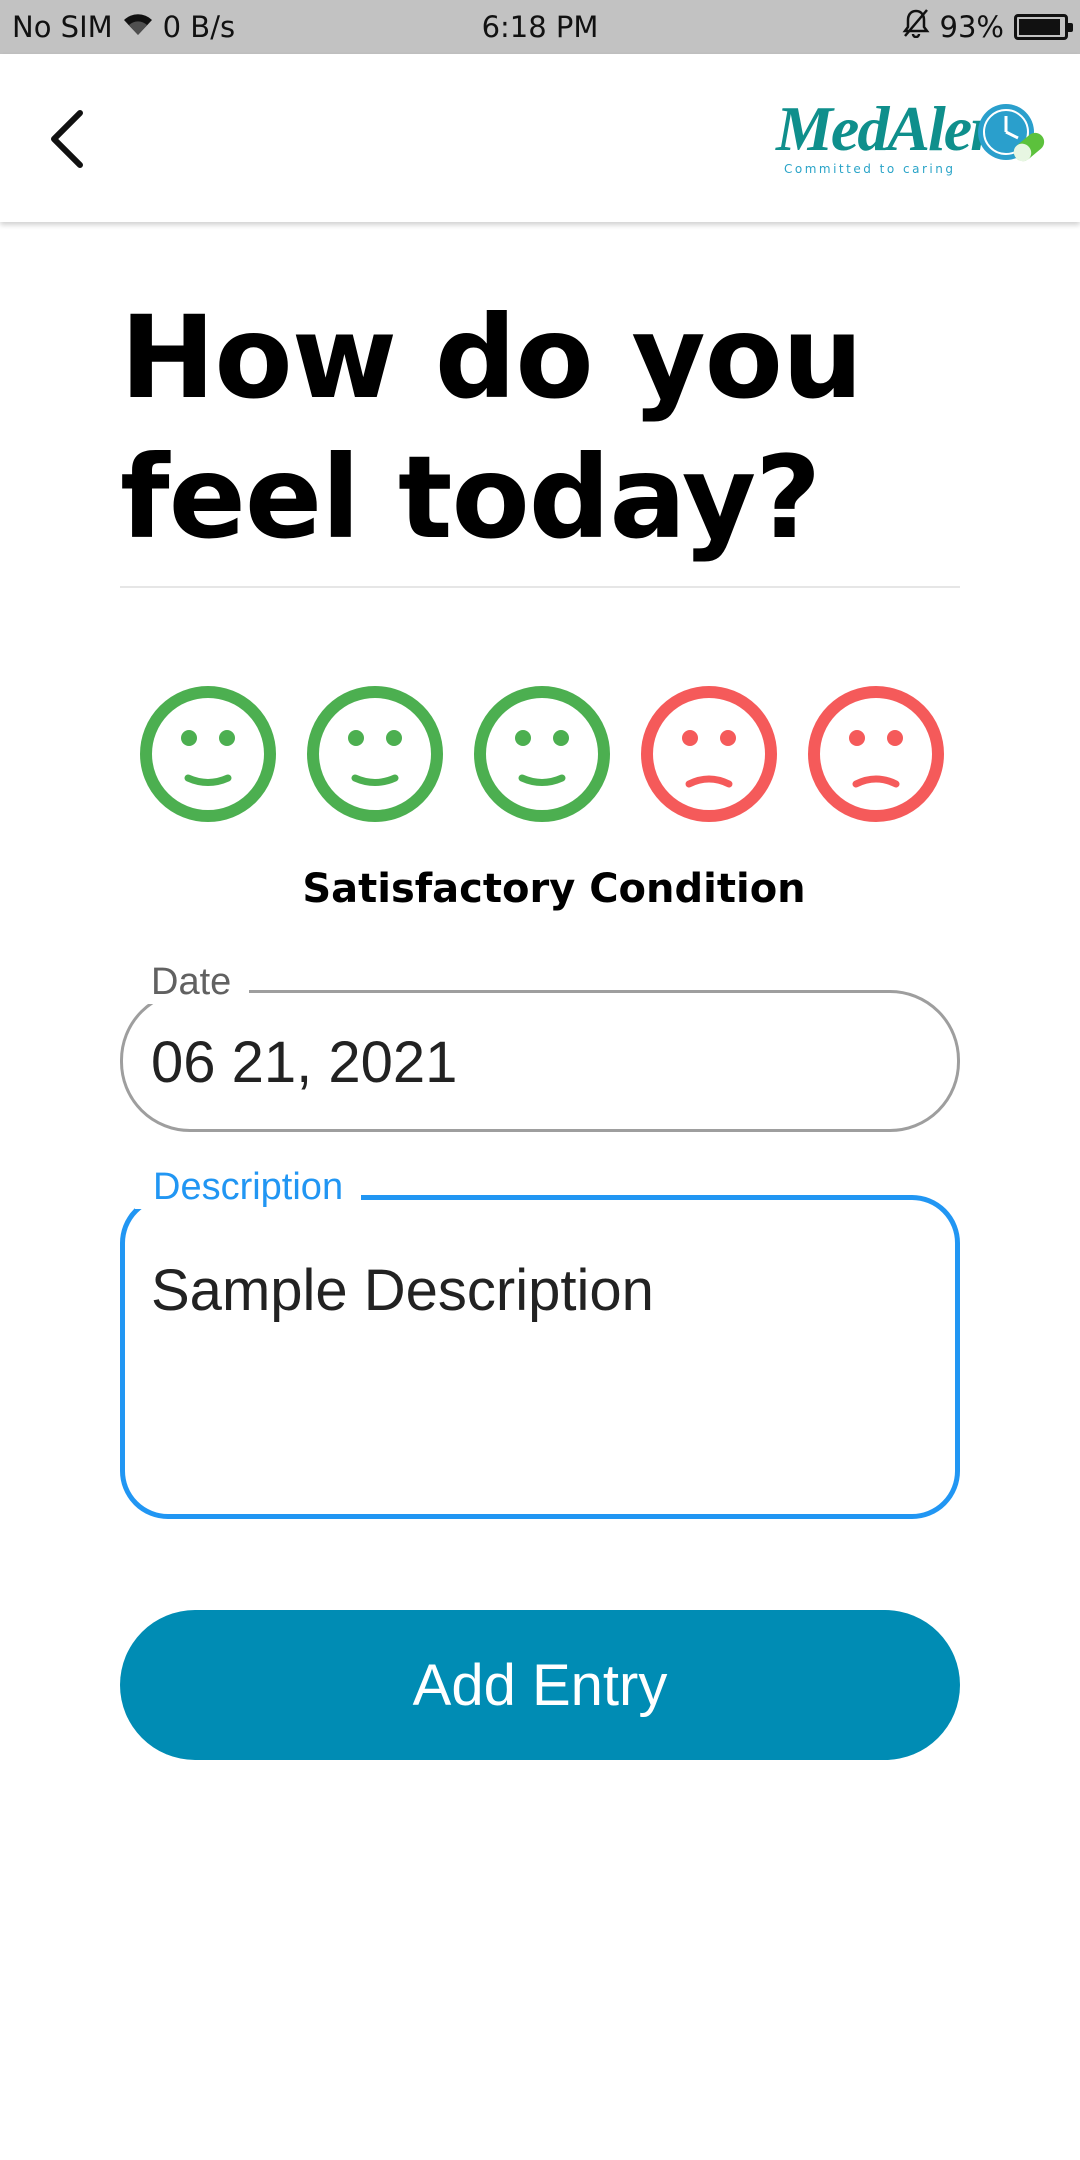 Image resolution: width=1080 pixels, height=2160 pixels. I want to click on page-title-line2: feel today?, so click(470, 497).